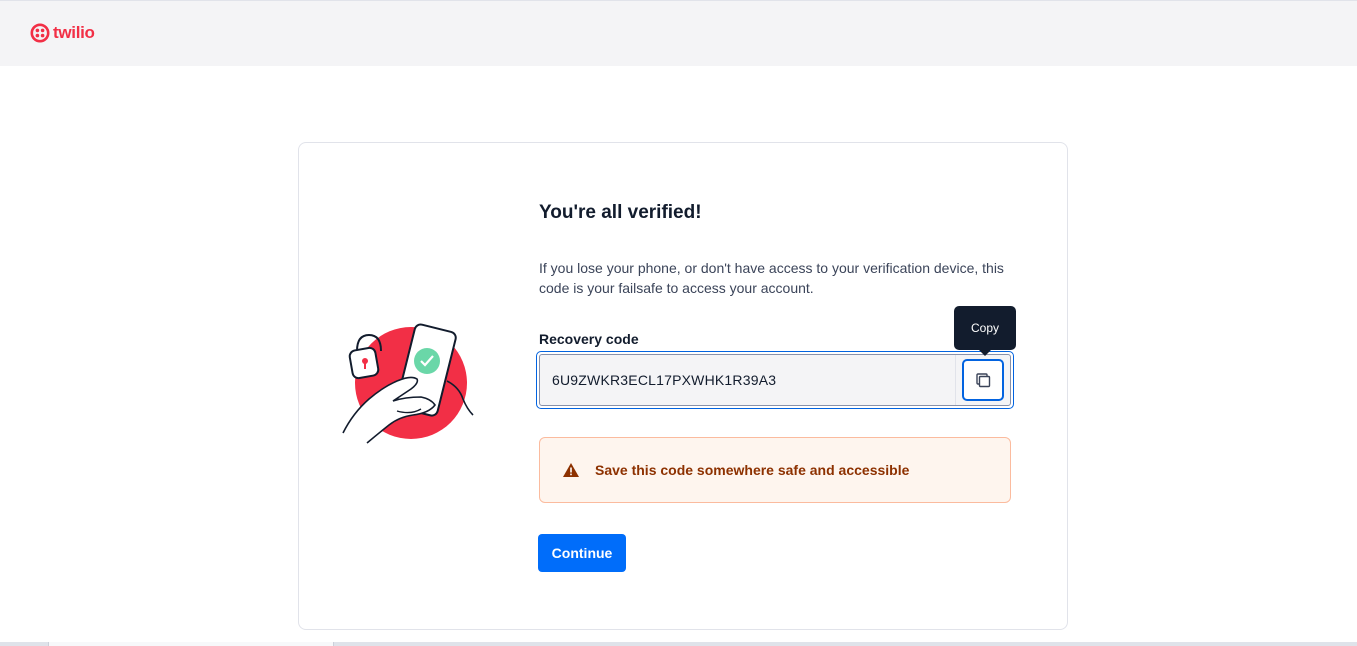  I want to click on recovery-code-field: 6U9ZWKR3ECL17PXWHK1R39A3, so click(775, 380).